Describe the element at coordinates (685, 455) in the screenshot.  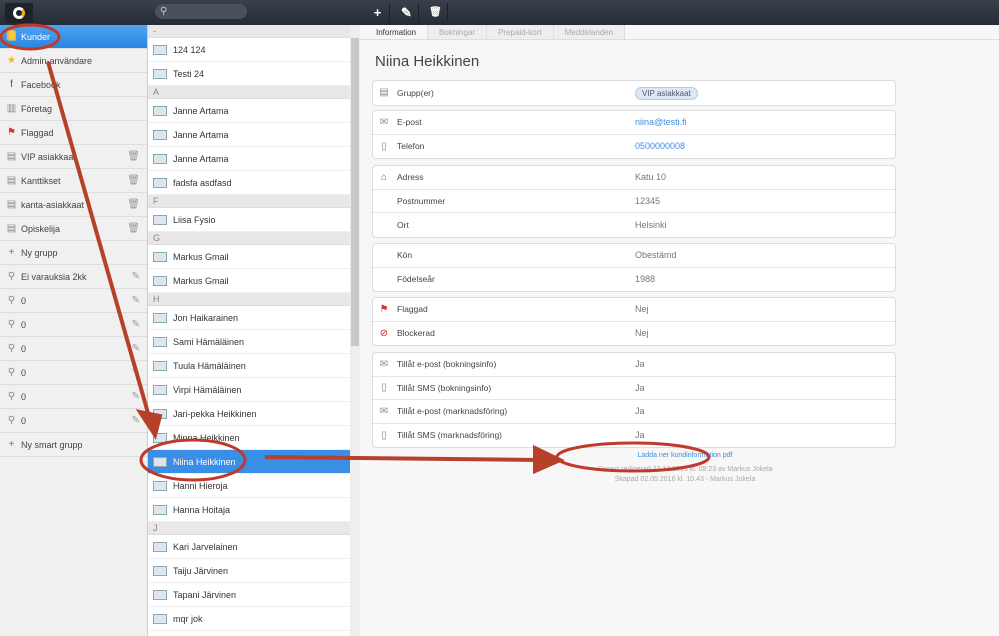
I see `download-pdf-link: Ladda ner kundinformation pdf` at that location.